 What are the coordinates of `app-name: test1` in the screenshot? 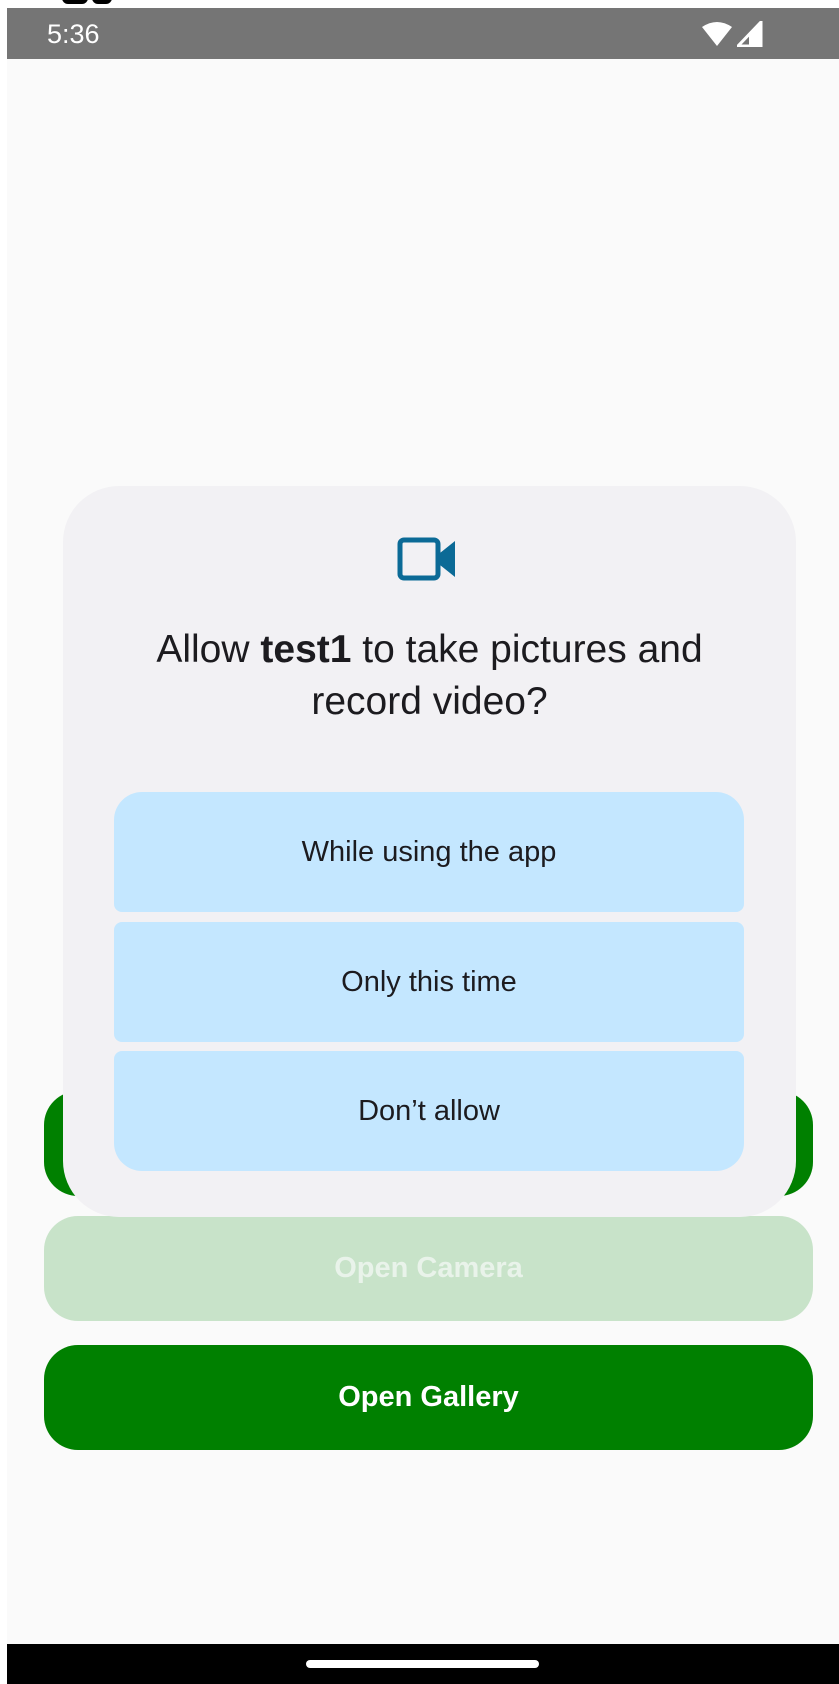 It's located at (306, 649).